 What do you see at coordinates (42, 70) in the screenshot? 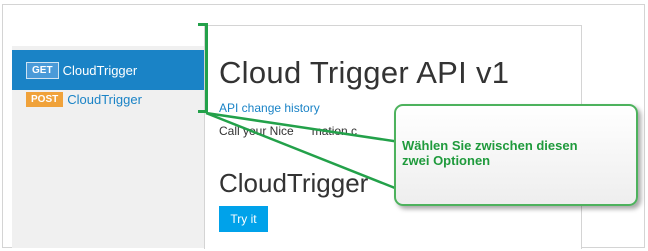
I see `get-method-badge: GET` at bounding box center [42, 70].